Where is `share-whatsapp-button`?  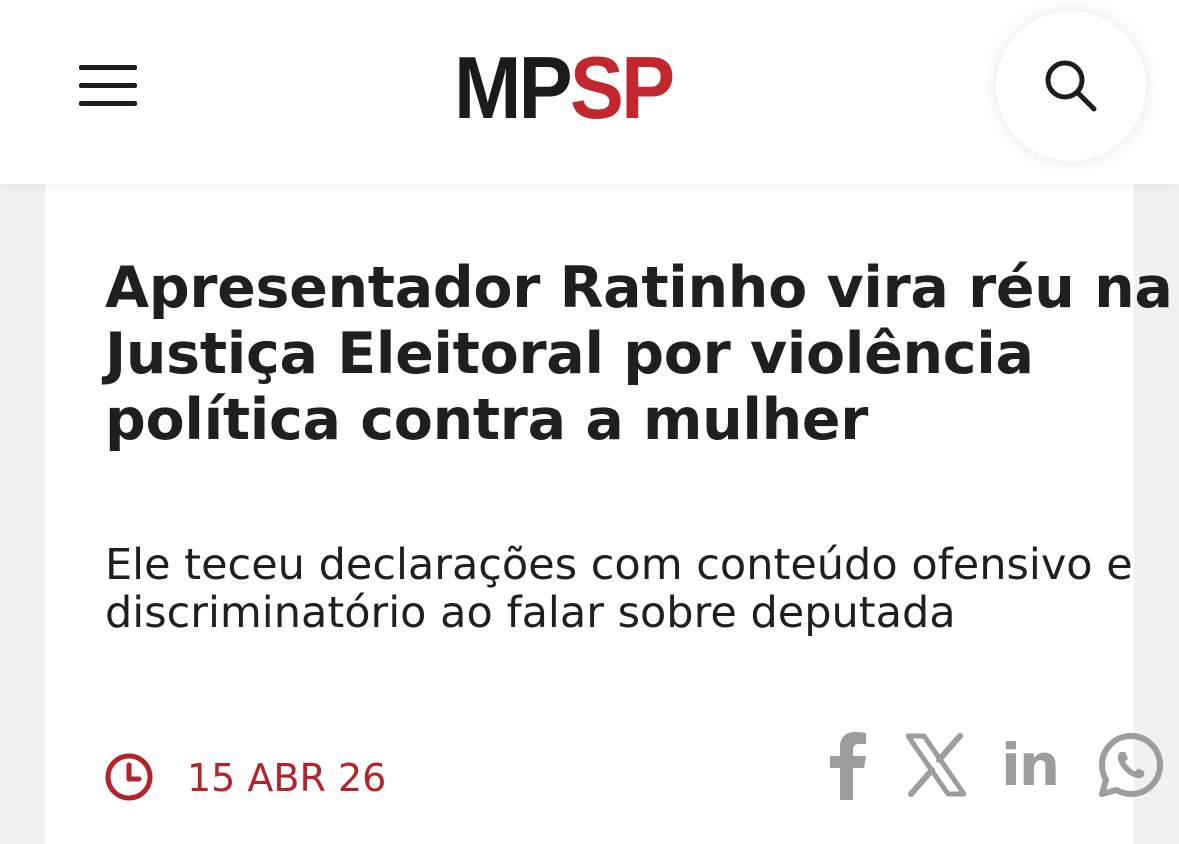 share-whatsapp-button is located at coordinates (1131, 765).